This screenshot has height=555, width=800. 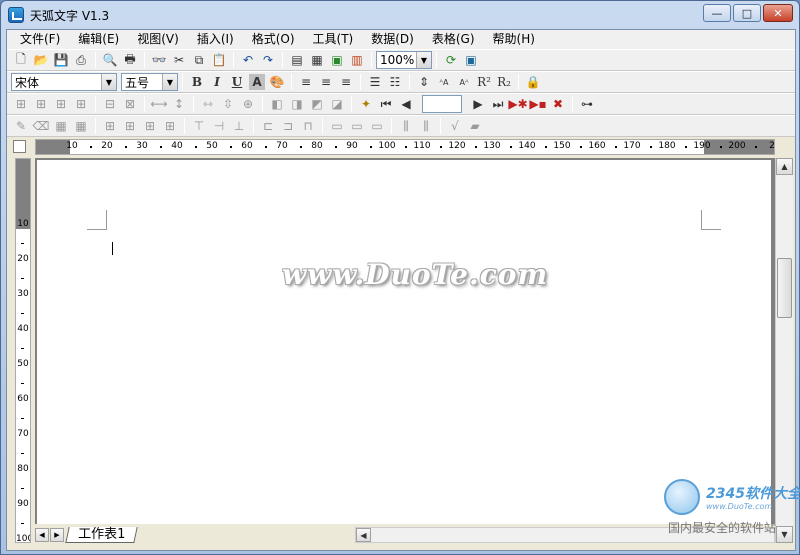 What do you see at coordinates (21, 126) in the screenshot?
I see `pencil-icon: ✎` at bounding box center [21, 126].